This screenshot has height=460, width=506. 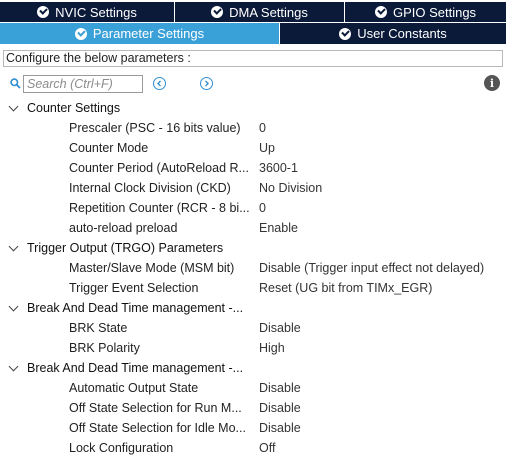 What do you see at coordinates (123, 228) in the screenshot?
I see `param-name: auto-reload preload` at bounding box center [123, 228].